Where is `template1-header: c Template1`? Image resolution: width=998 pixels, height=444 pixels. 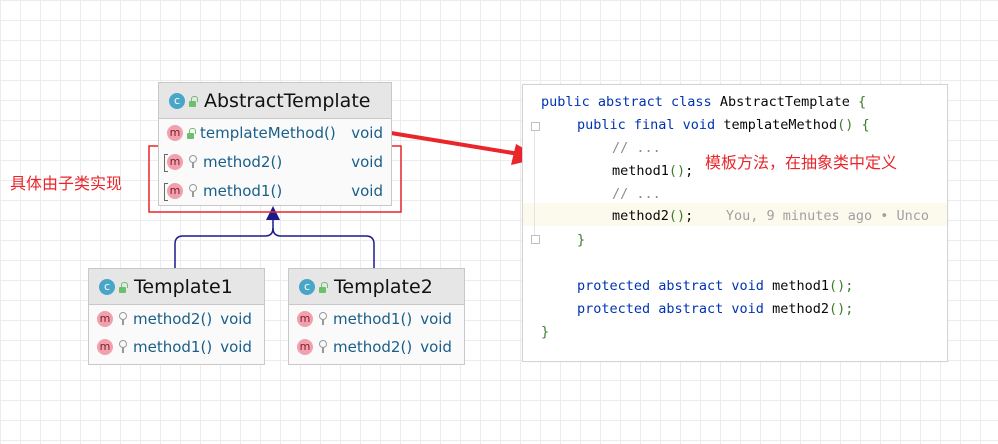 template1-header: c Template1 is located at coordinates (176, 287).